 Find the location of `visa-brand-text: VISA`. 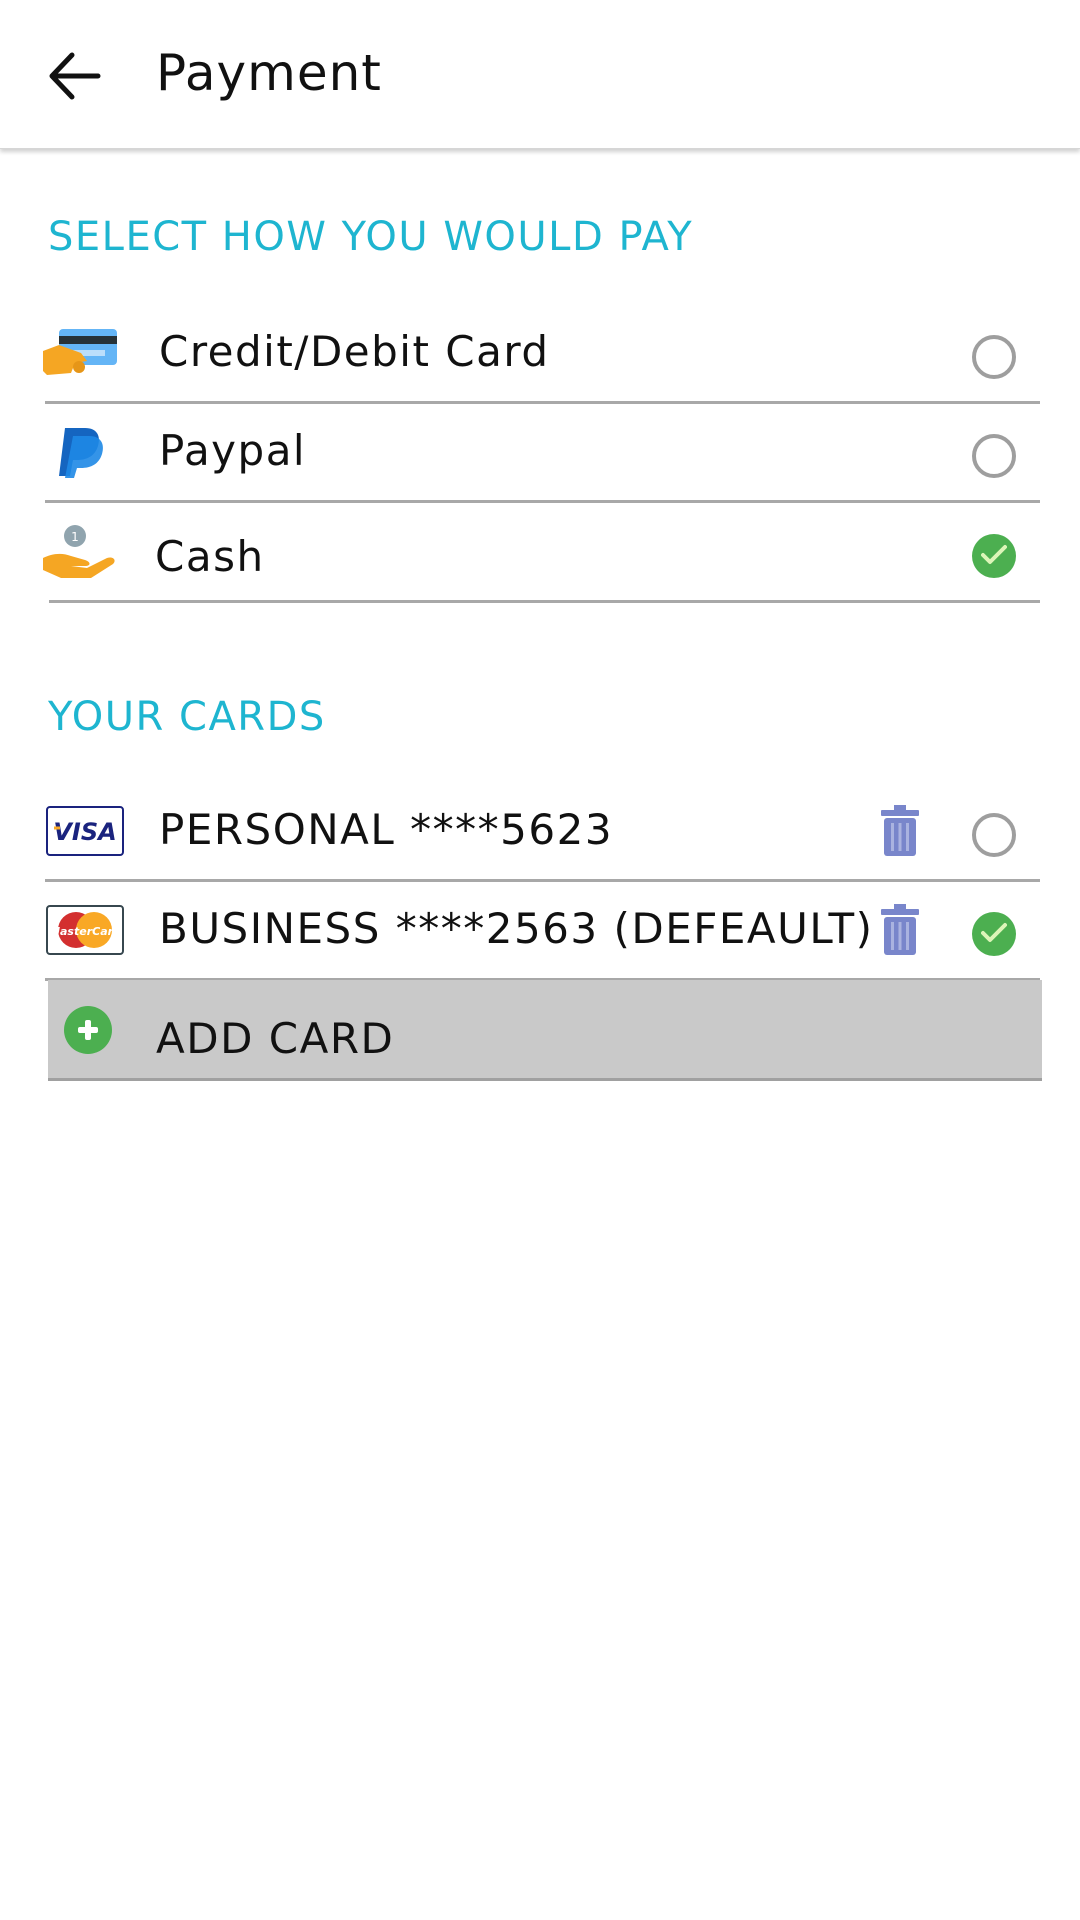

visa-brand-text: VISA is located at coordinates (84, 832).